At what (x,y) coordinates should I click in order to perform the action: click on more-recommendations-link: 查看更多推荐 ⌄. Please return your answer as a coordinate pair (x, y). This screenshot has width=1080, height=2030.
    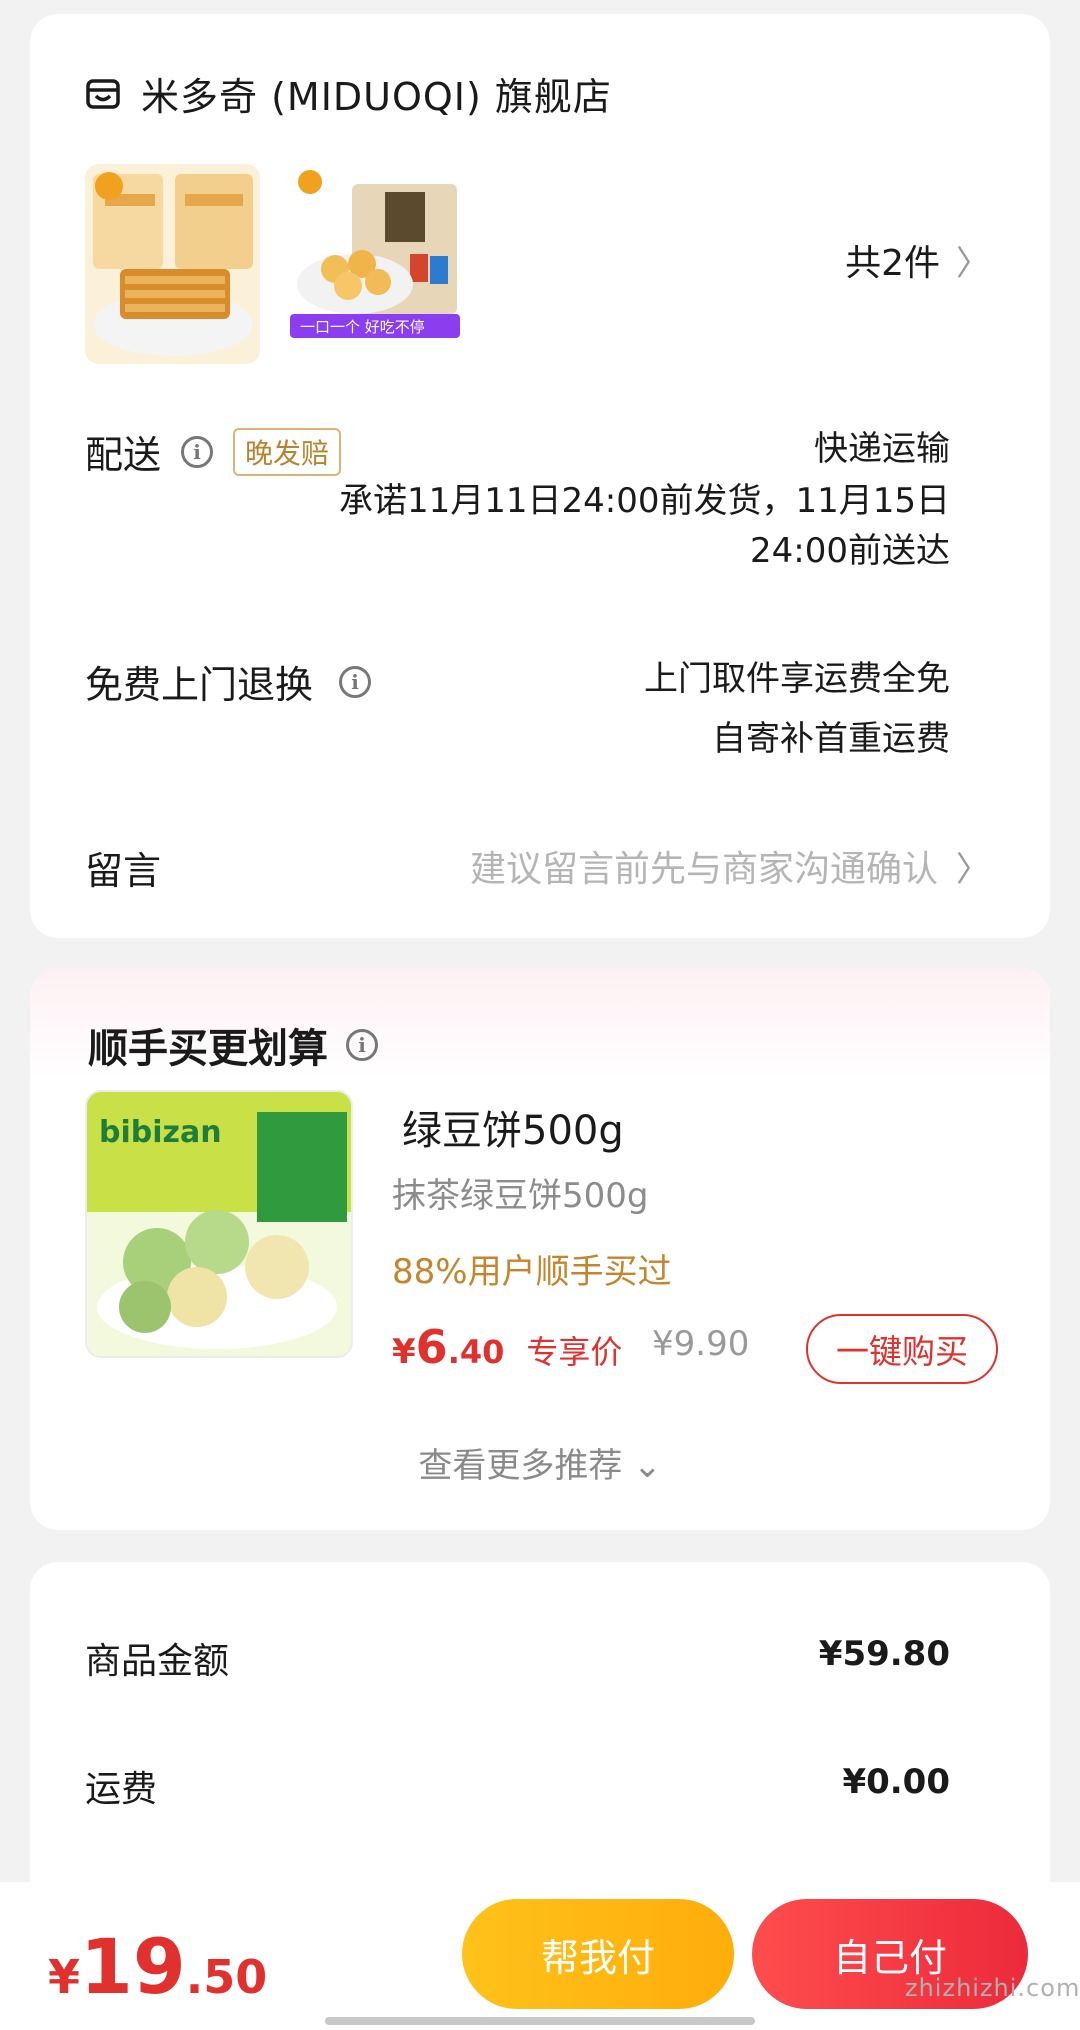
    Looking at the image, I should click on (540, 1462).